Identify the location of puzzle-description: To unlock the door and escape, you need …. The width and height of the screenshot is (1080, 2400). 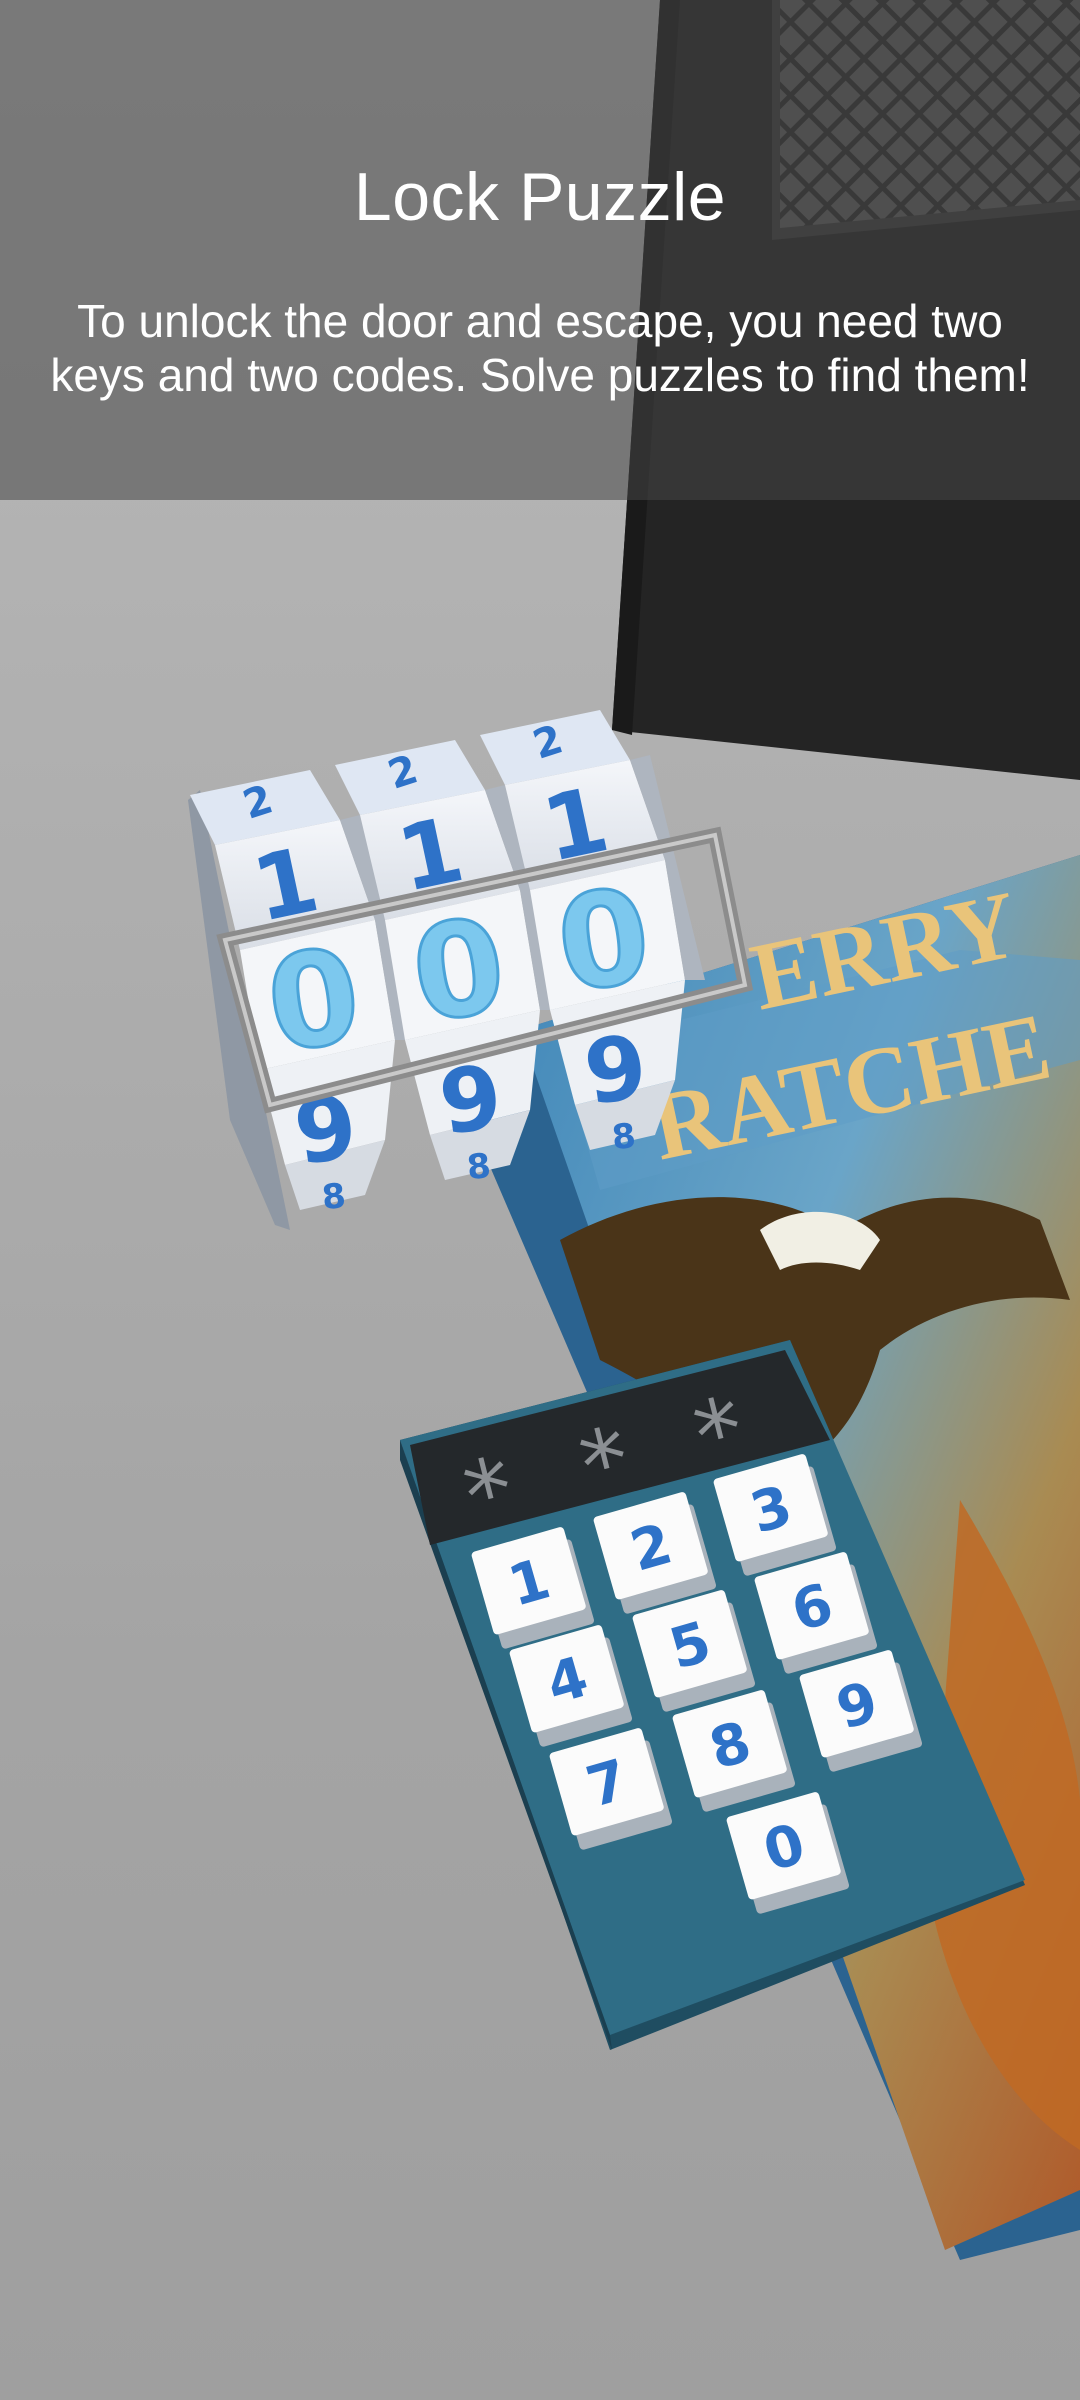
(540, 348).